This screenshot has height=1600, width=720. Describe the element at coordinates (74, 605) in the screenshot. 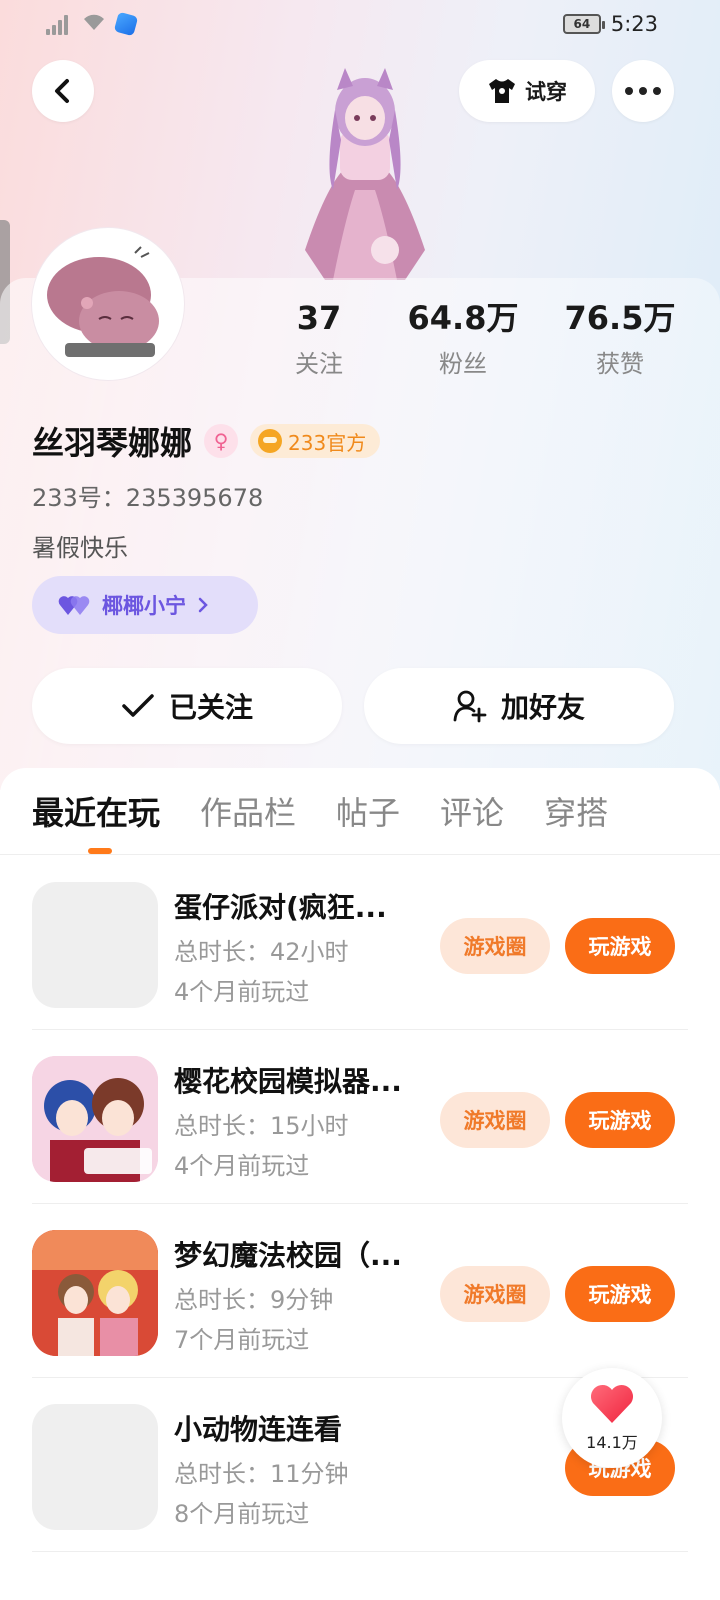

I see `double-heart-icon` at that location.